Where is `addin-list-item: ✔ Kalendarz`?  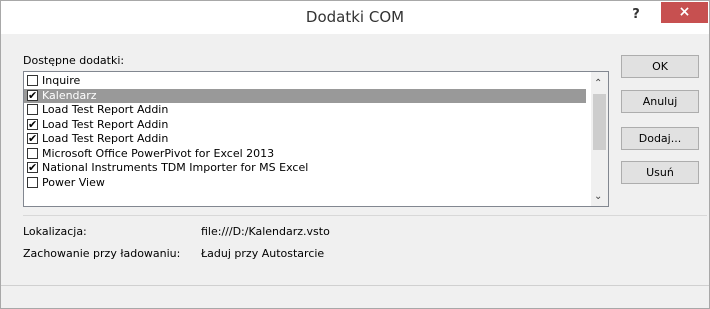 addin-list-item: ✔ Kalendarz is located at coordinates (305, 95).